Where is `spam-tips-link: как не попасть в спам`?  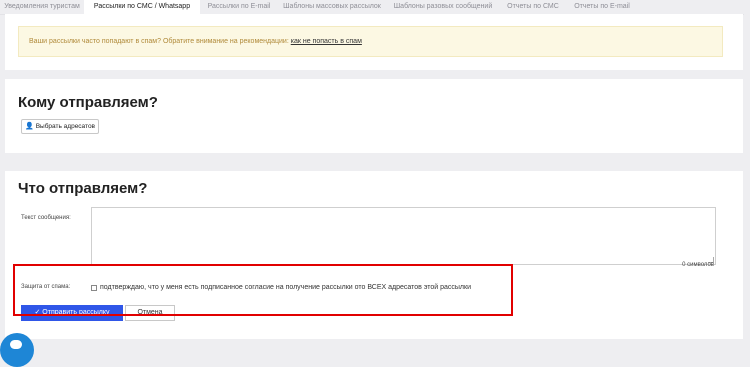
spam-tips-link: как не попасть в спам is located at coordinates (326, 41).